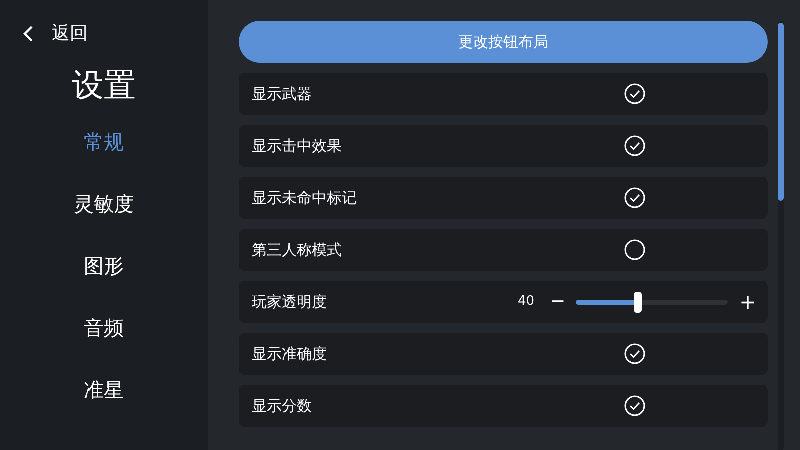  I want to click on setting-label: 显示分数, so click(282, 406).